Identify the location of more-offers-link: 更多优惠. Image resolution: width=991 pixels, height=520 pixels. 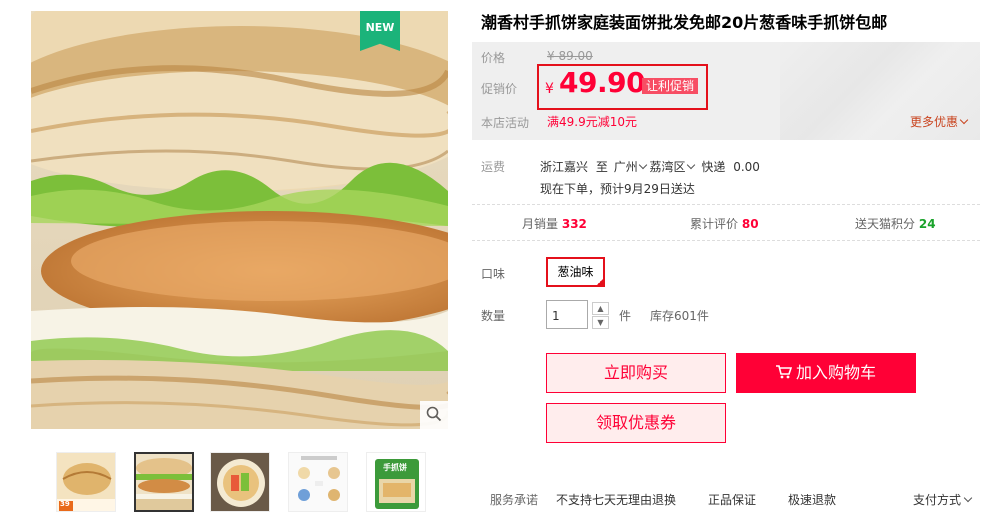
(939, 121).